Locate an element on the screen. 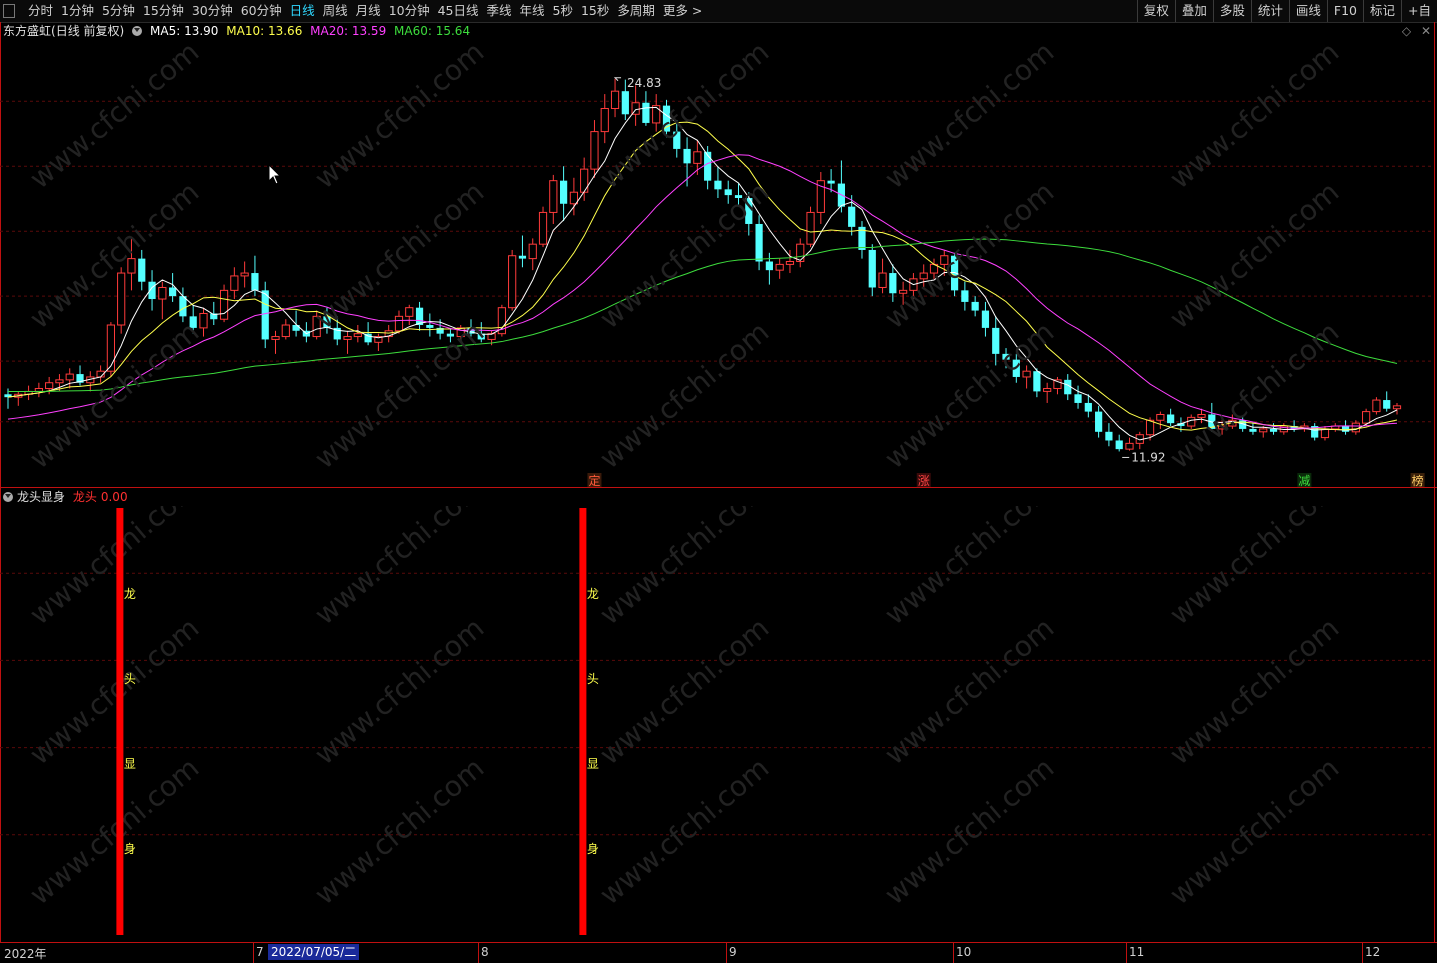  event-marker-2: 减 is located at coordinates (1304, 480).